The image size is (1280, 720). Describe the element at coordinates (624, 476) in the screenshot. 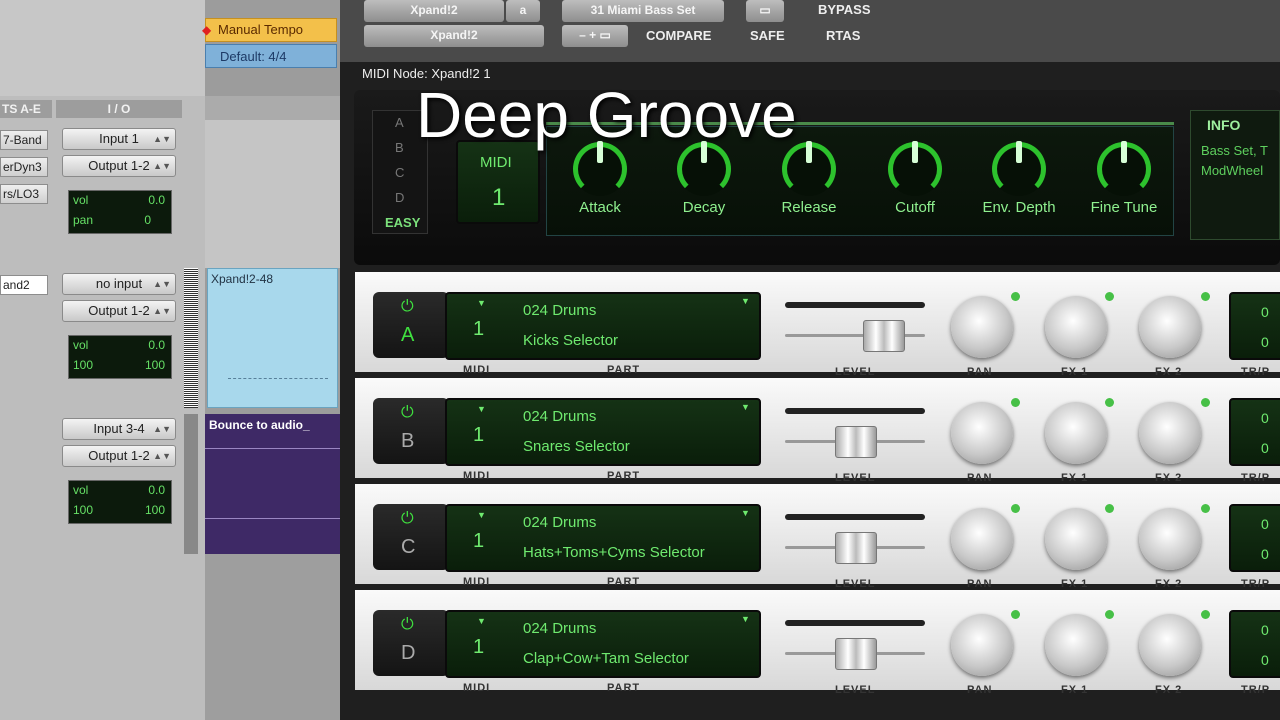

I see `part-sublabel: PART` at that location.